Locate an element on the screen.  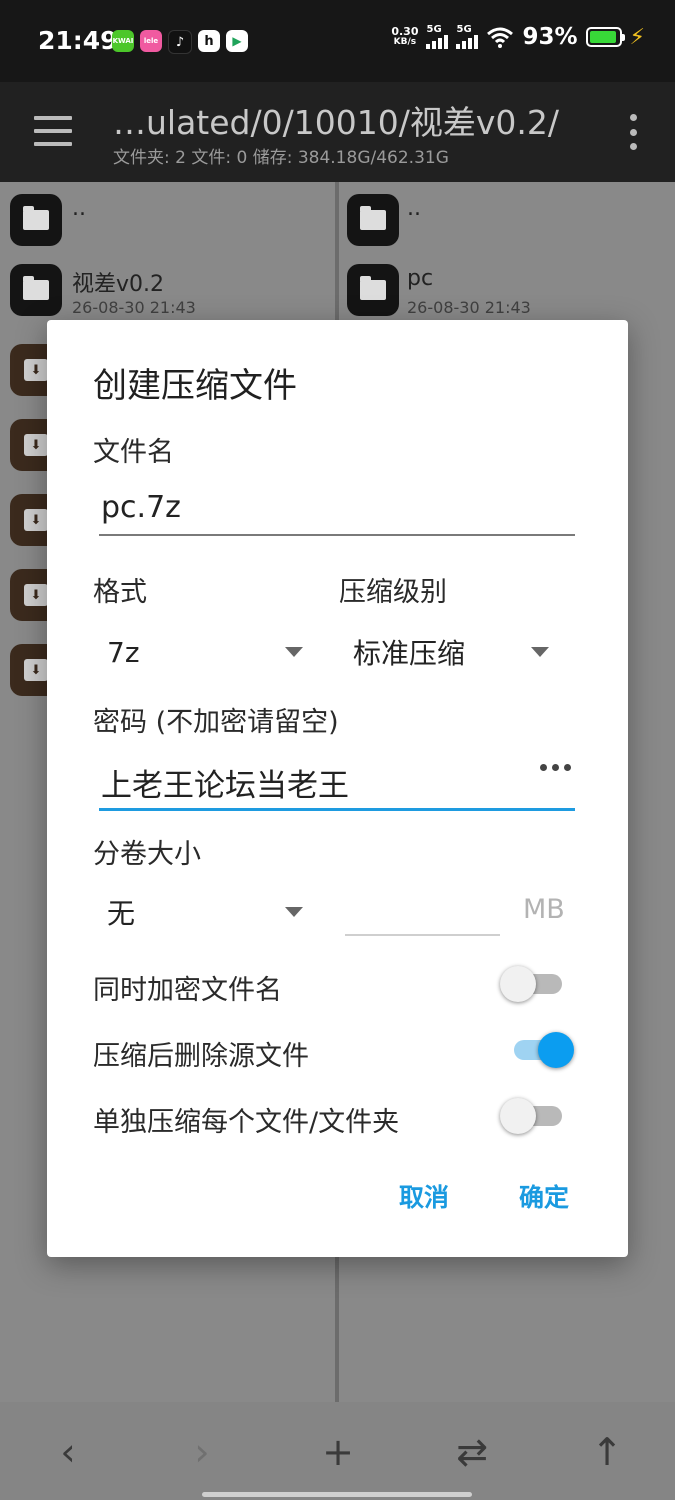
separate-archives-toggle is located at coordinates (533, 1116).